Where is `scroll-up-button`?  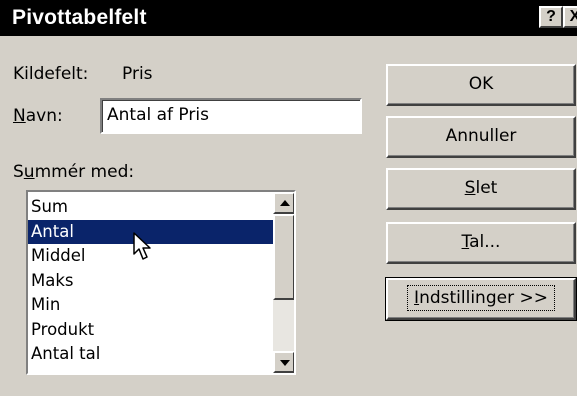
scroll-up-button is located at coordinates (283, 203).